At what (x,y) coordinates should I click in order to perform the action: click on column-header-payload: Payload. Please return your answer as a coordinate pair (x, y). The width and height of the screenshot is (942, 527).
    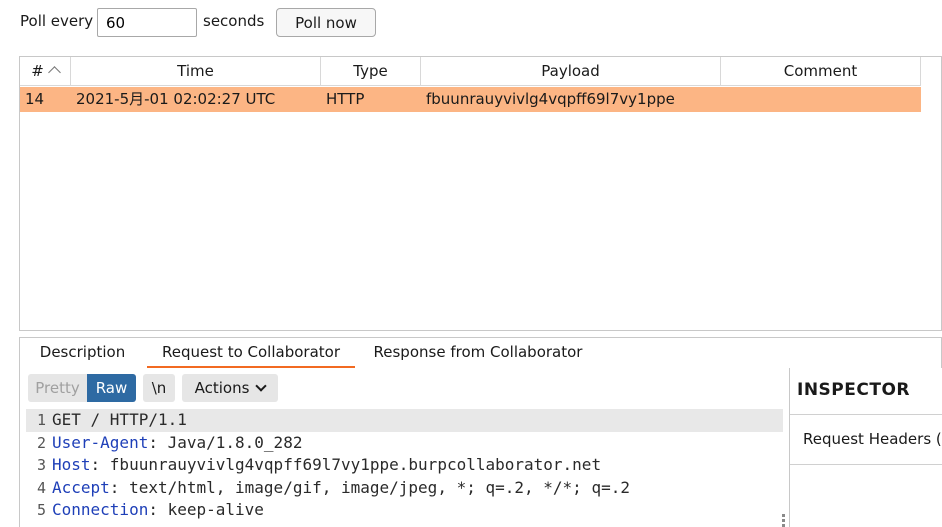
    Looking at the image, I should click on (571, 71).